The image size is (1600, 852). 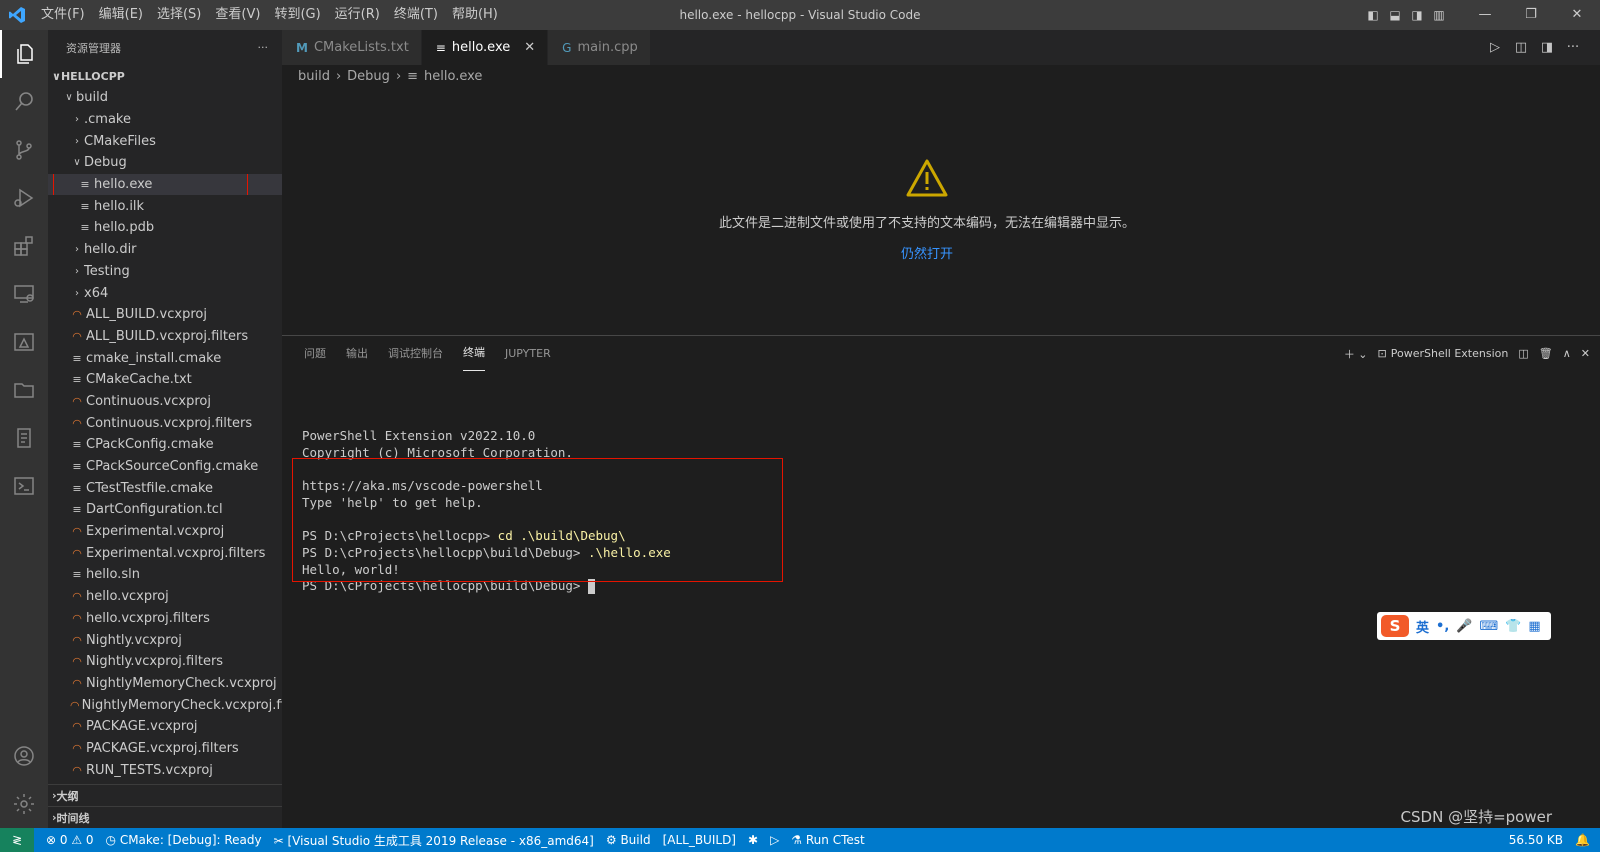 I want to click on tab-hello-exe: ≡ hello.exe ✕, so click(x=485, y=47).